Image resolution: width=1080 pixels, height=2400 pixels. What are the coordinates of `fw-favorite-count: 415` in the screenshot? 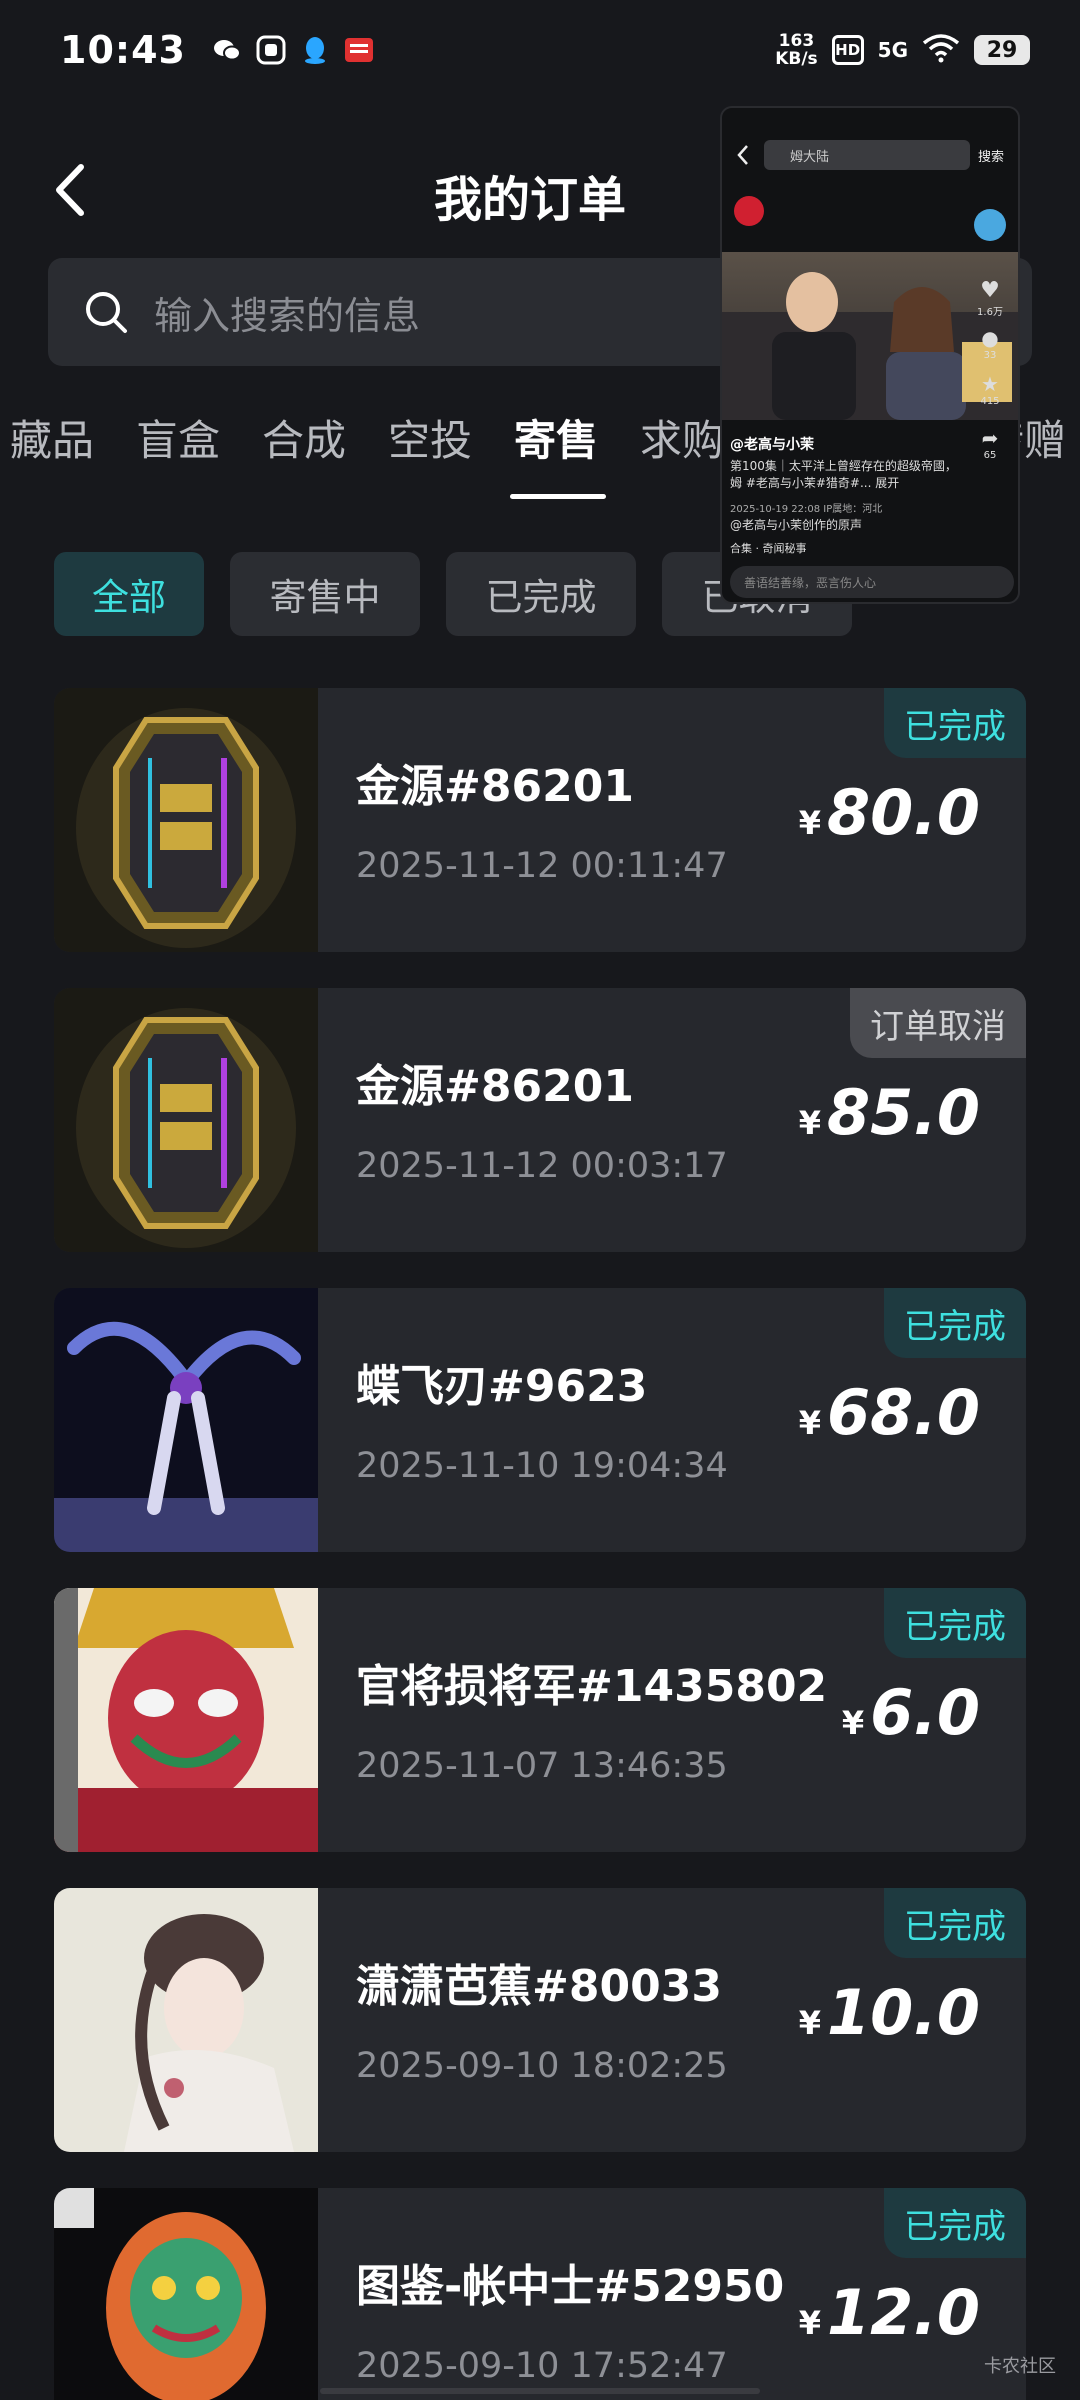 It's located at (990, 401).